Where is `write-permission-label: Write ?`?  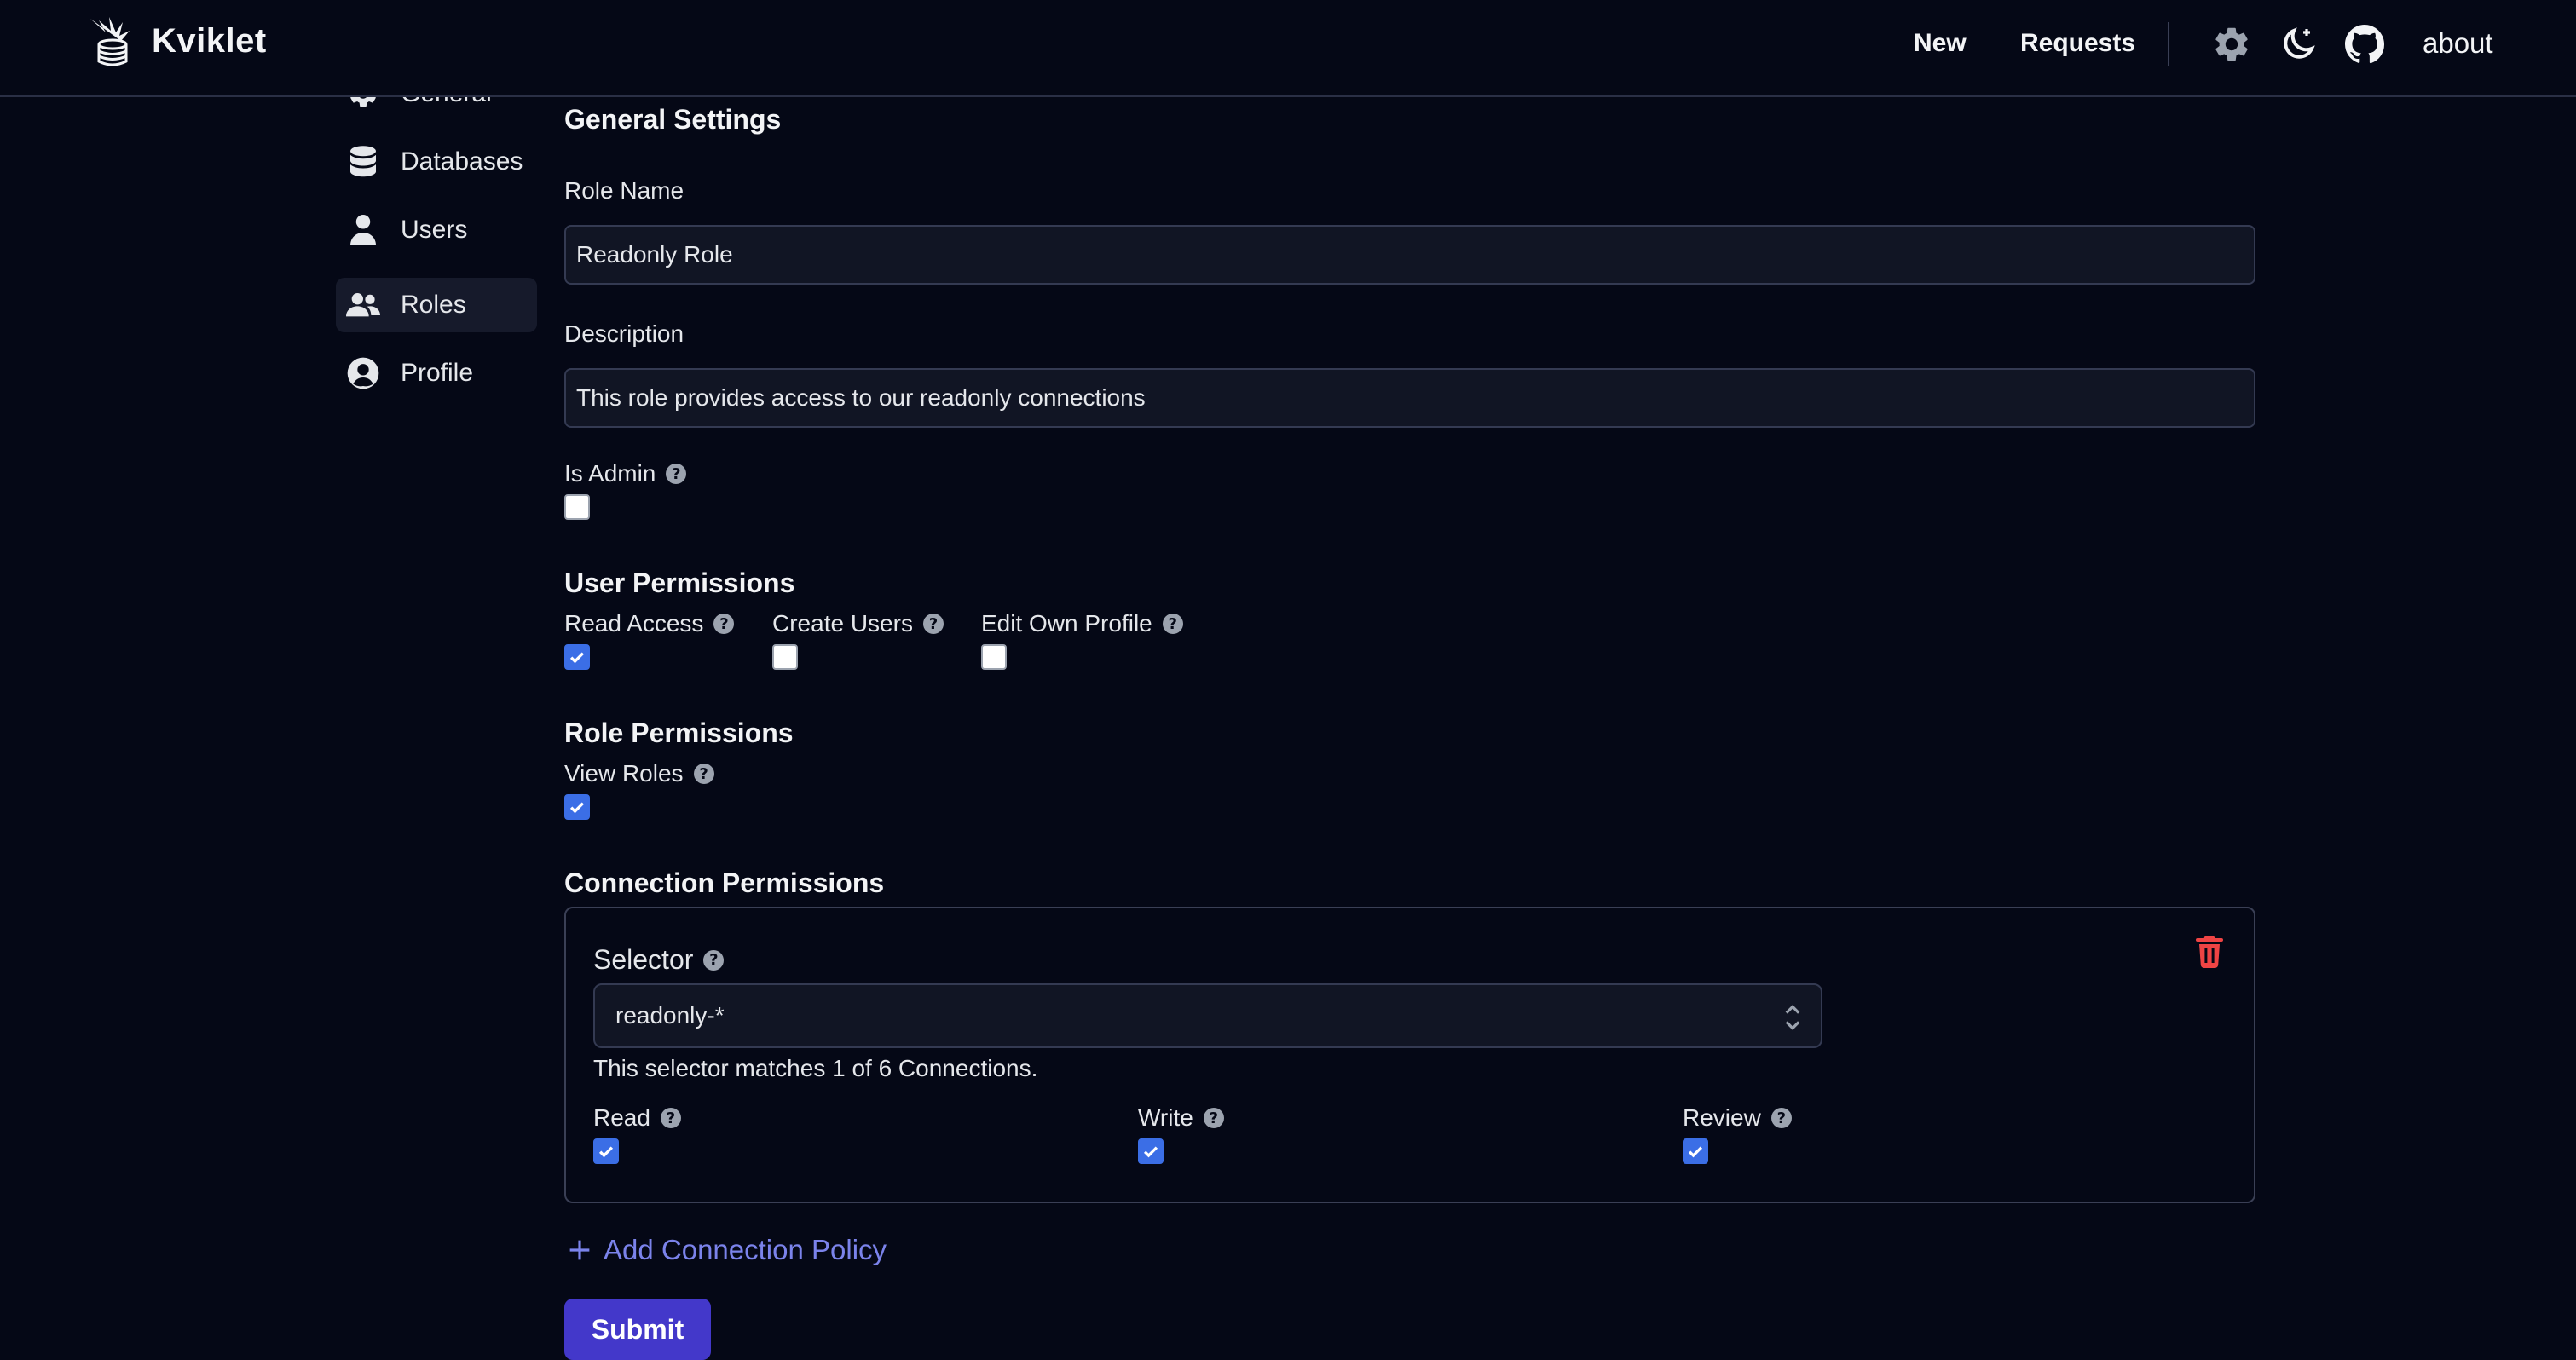 write-permission-label: Write ? is located at coordinates (1181, 1118).